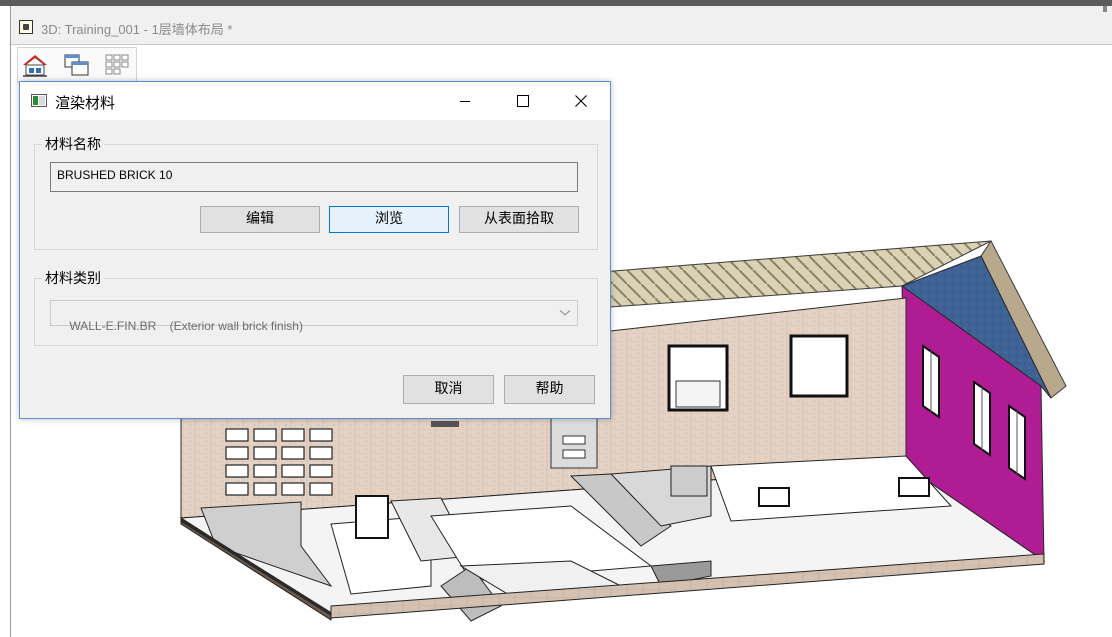 The height and width of the screenshot is (637, 1112). What do you see at coordinates (565, 313) in the screenshot?
I see `chevron-down-icon` at bounding box center [565, 313].